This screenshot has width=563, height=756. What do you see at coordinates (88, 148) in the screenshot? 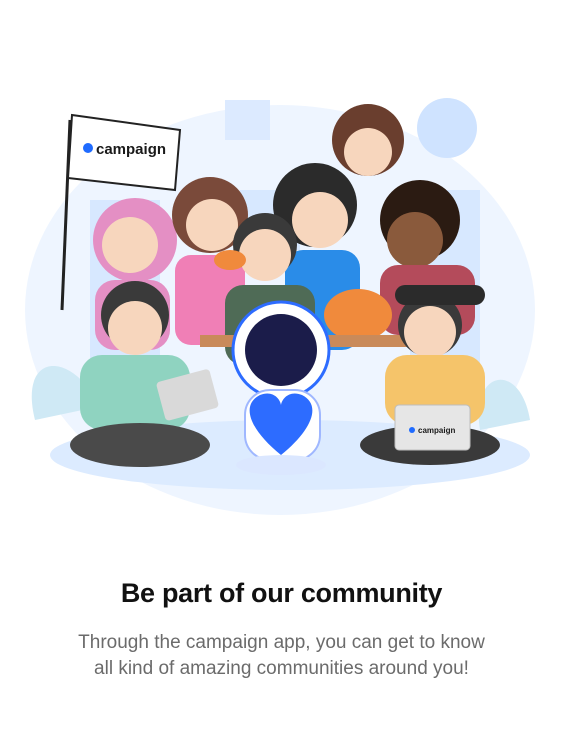
I see `flag-logo-dot` at bounding box center [88, 148].